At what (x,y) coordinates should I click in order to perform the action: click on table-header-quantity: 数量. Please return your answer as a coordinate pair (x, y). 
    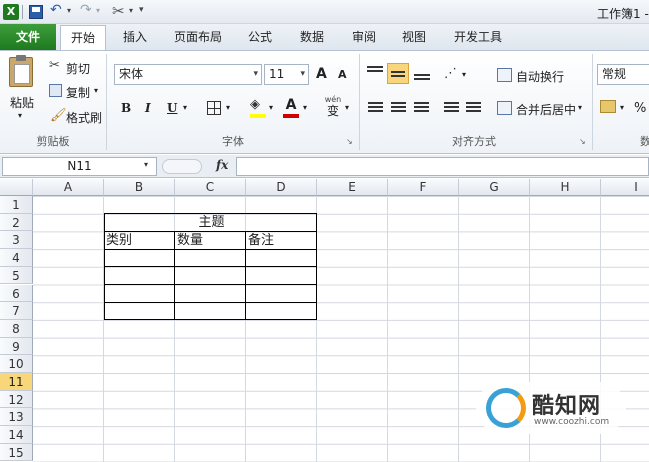
    Looking at the image, I should click on (189, 241).